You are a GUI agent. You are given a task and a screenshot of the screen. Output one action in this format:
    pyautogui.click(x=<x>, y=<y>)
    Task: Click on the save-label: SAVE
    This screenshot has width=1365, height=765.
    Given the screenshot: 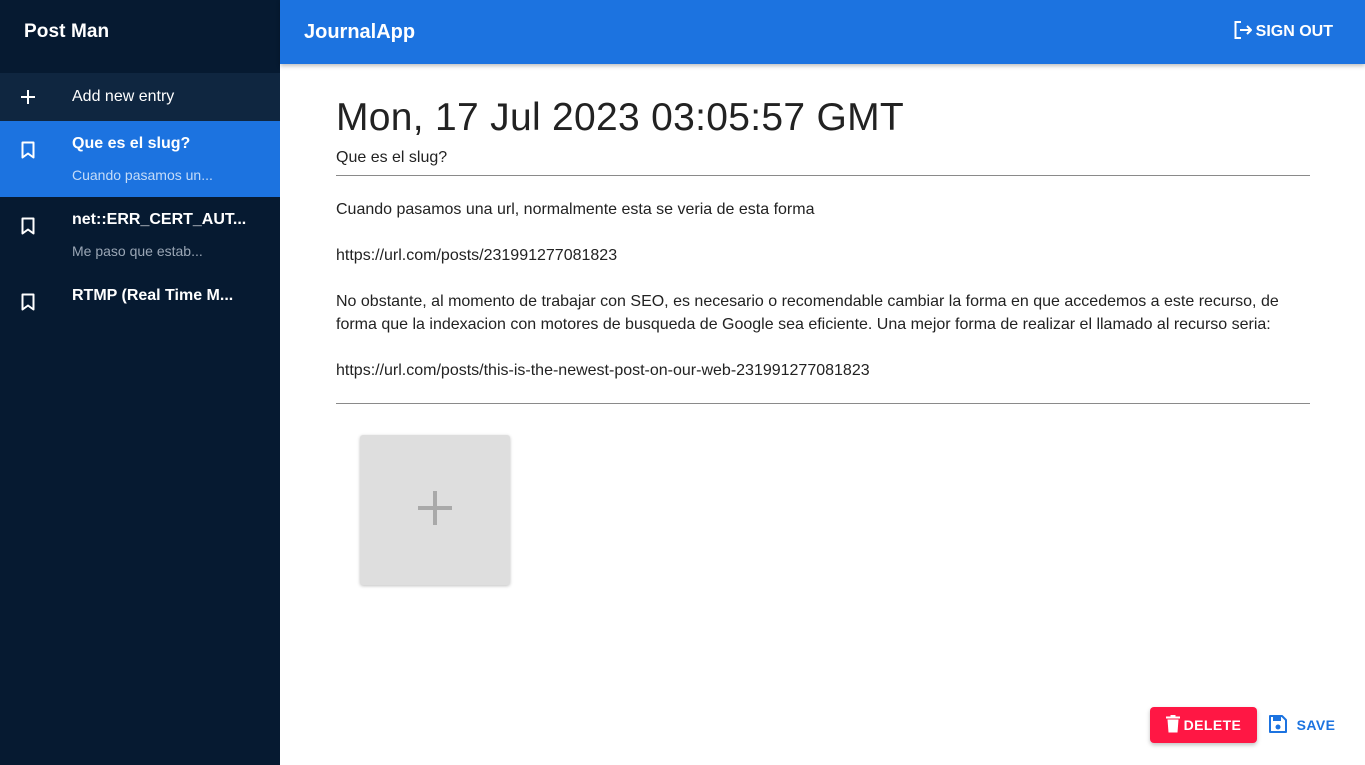 What is the action you would take?
    pyautogui.click(x=1316, y=725)
    